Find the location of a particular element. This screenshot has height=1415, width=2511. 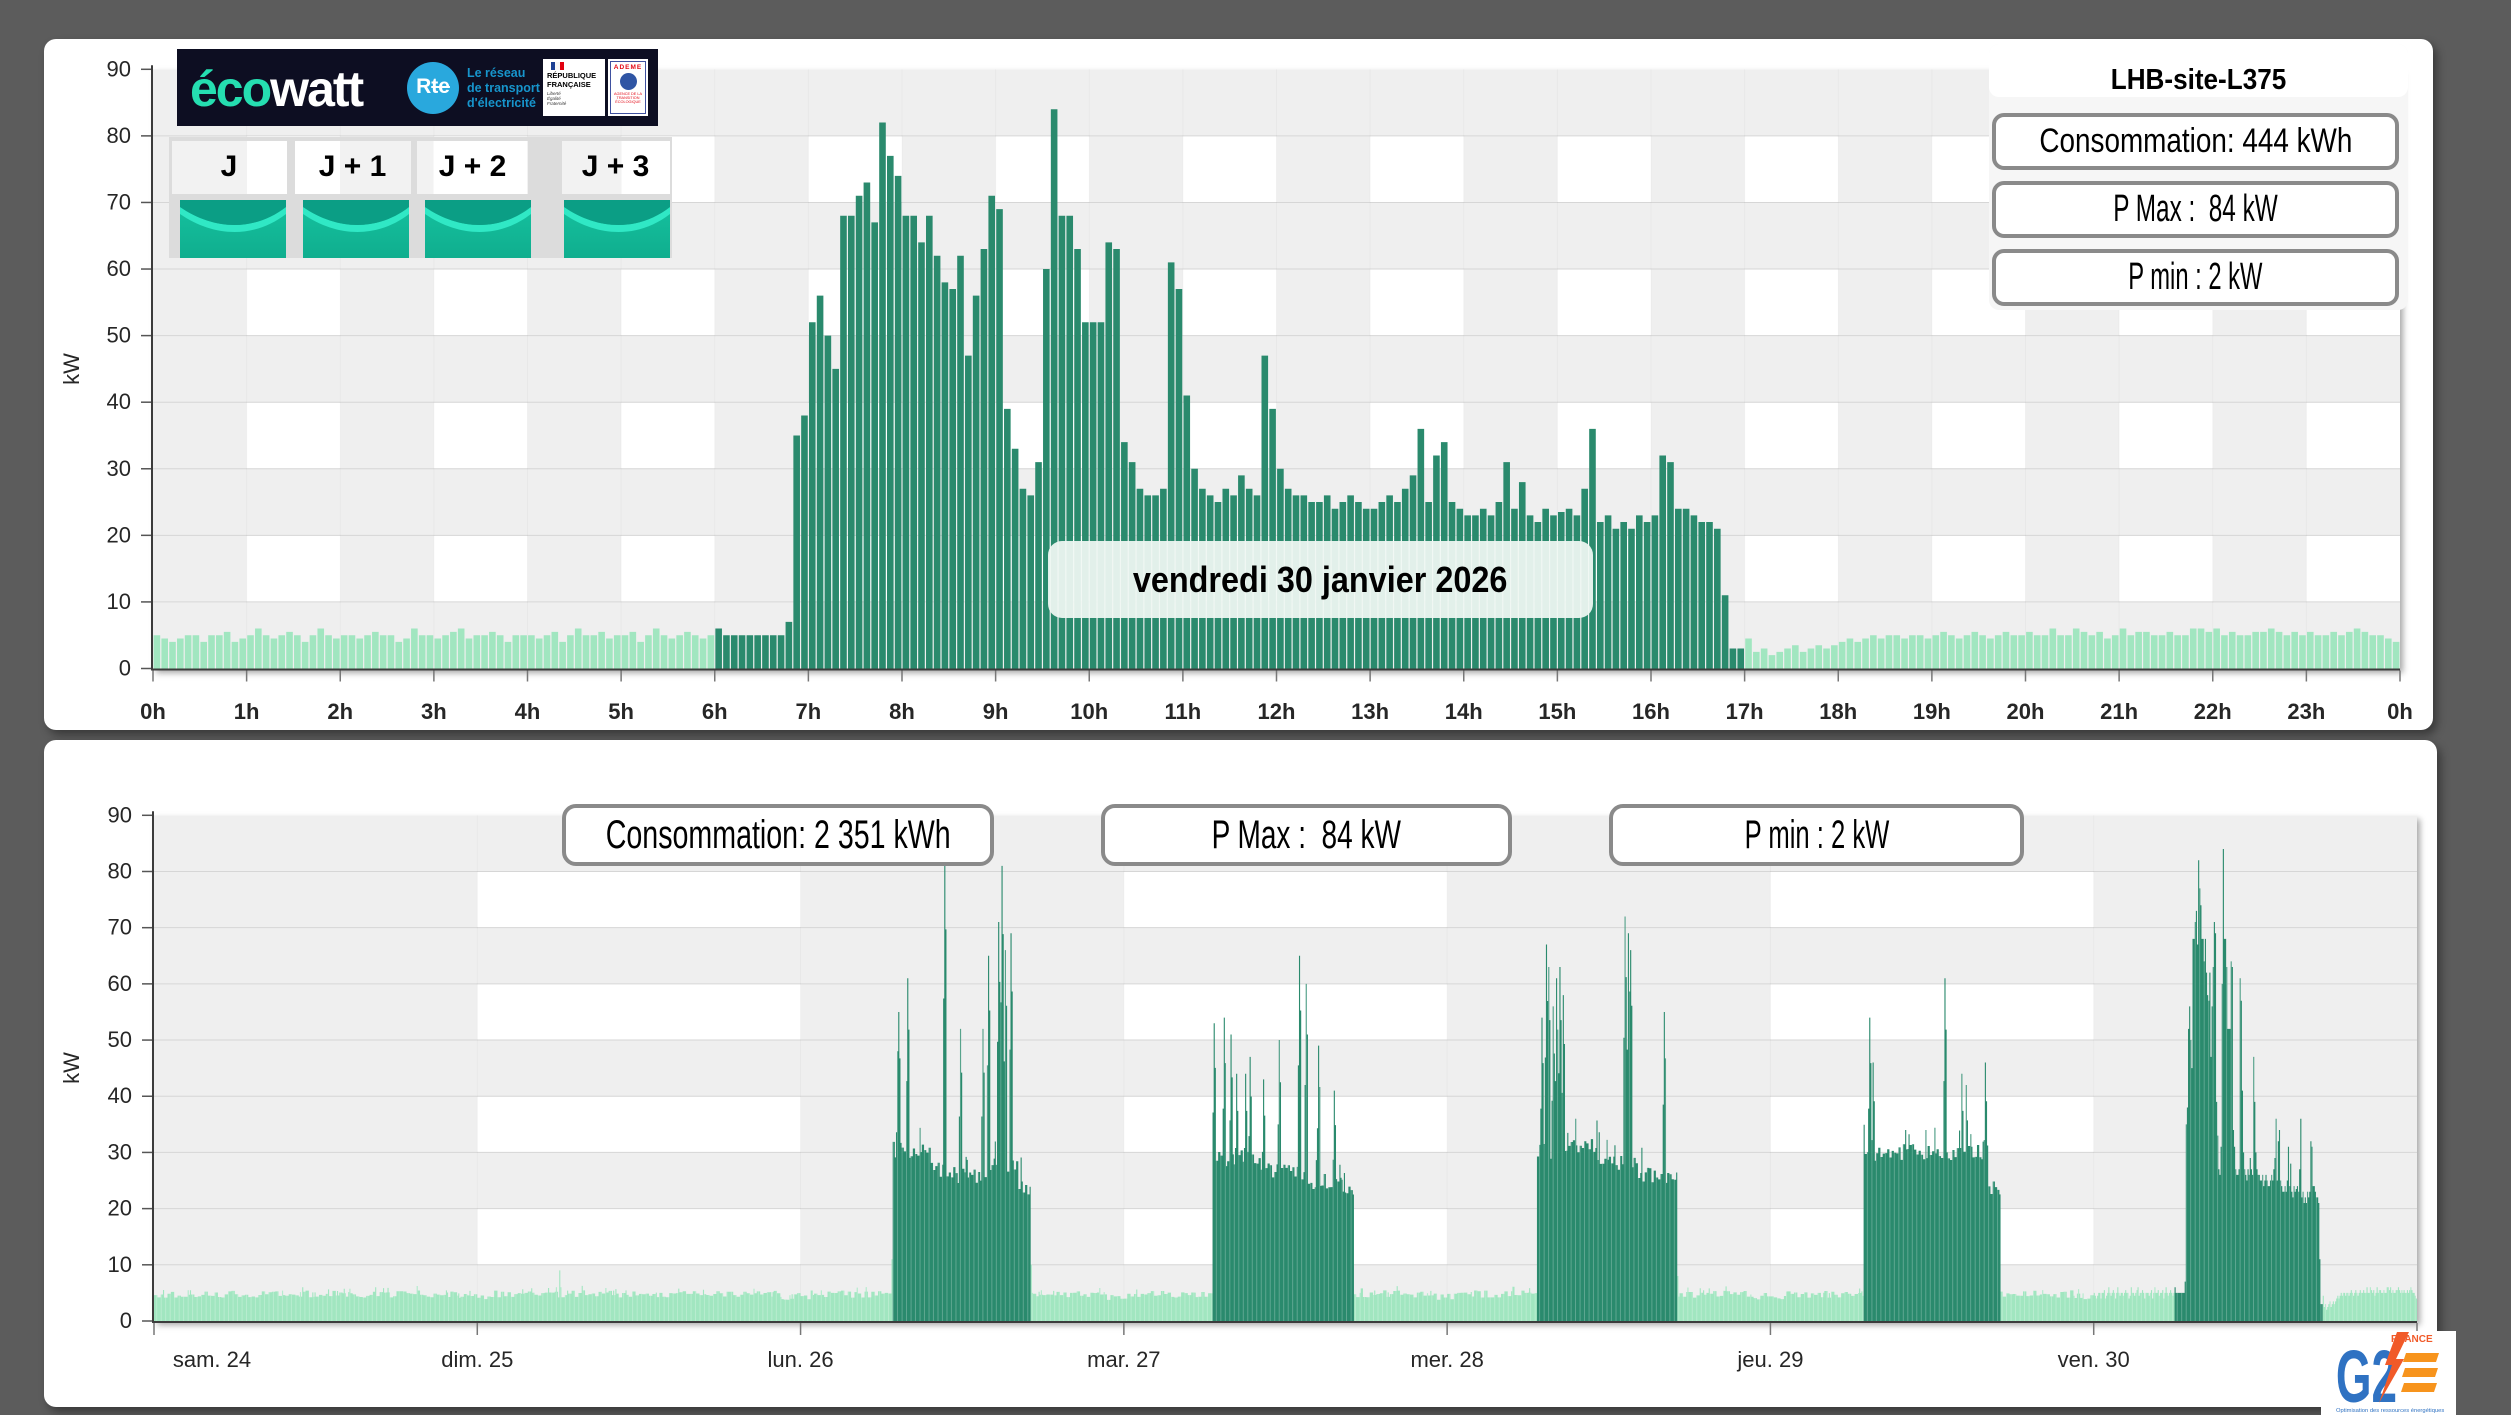

svg-text: lun. 26 is located at coordinates (801, 1359).